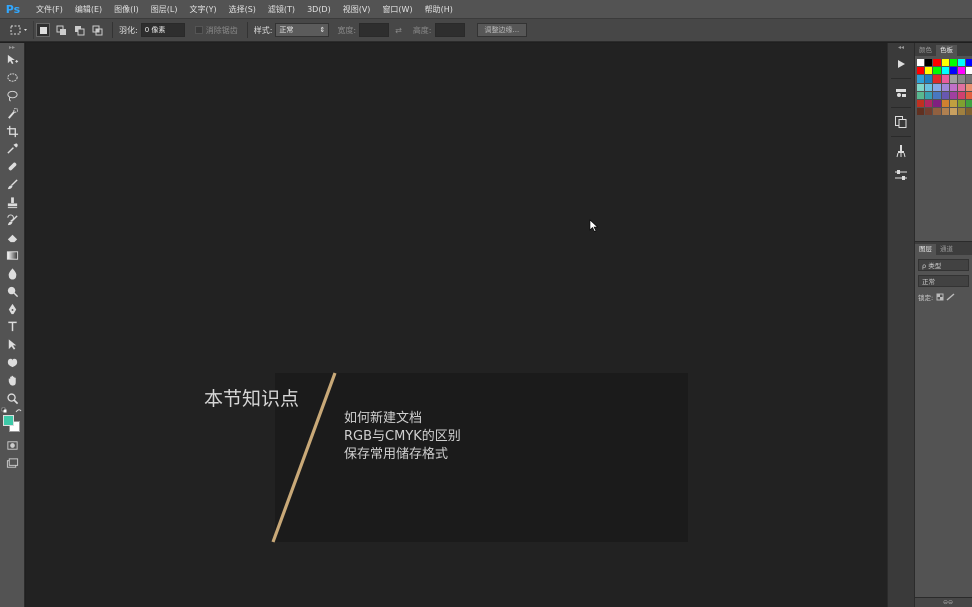 The width and height of the screenshot is (972, 607). What do you see at coordinates (126, 9) in the screenshot?
I see `menu-image: 图像(I)` at bounding box center [126, 9].